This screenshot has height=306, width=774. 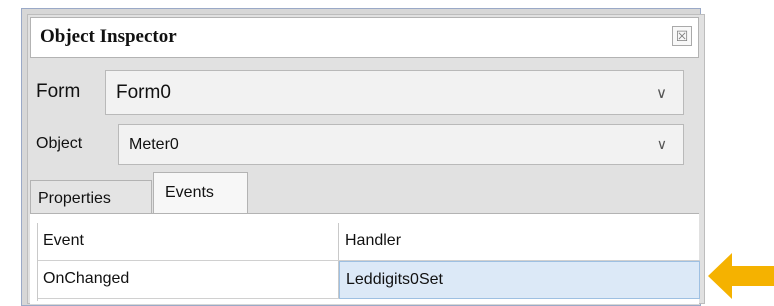 What do you see at coordinates (108, 36) in the screenshot?
I see `window-title: Object Inspector` at bounding box center [108, 36].